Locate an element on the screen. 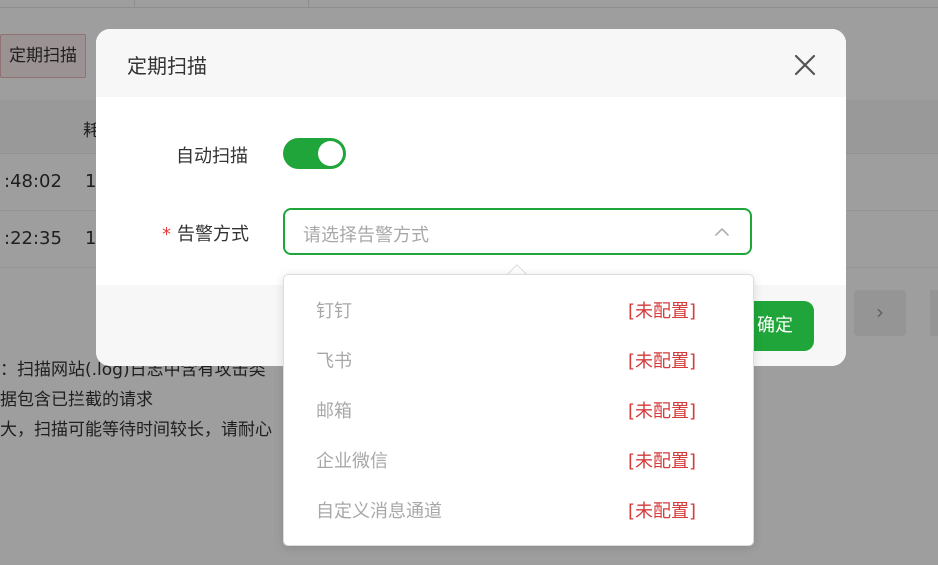 The height and width of the screenshot is (565, 938). option-feishu: 飞书 [未配置] is located at coordinates (518, 360).